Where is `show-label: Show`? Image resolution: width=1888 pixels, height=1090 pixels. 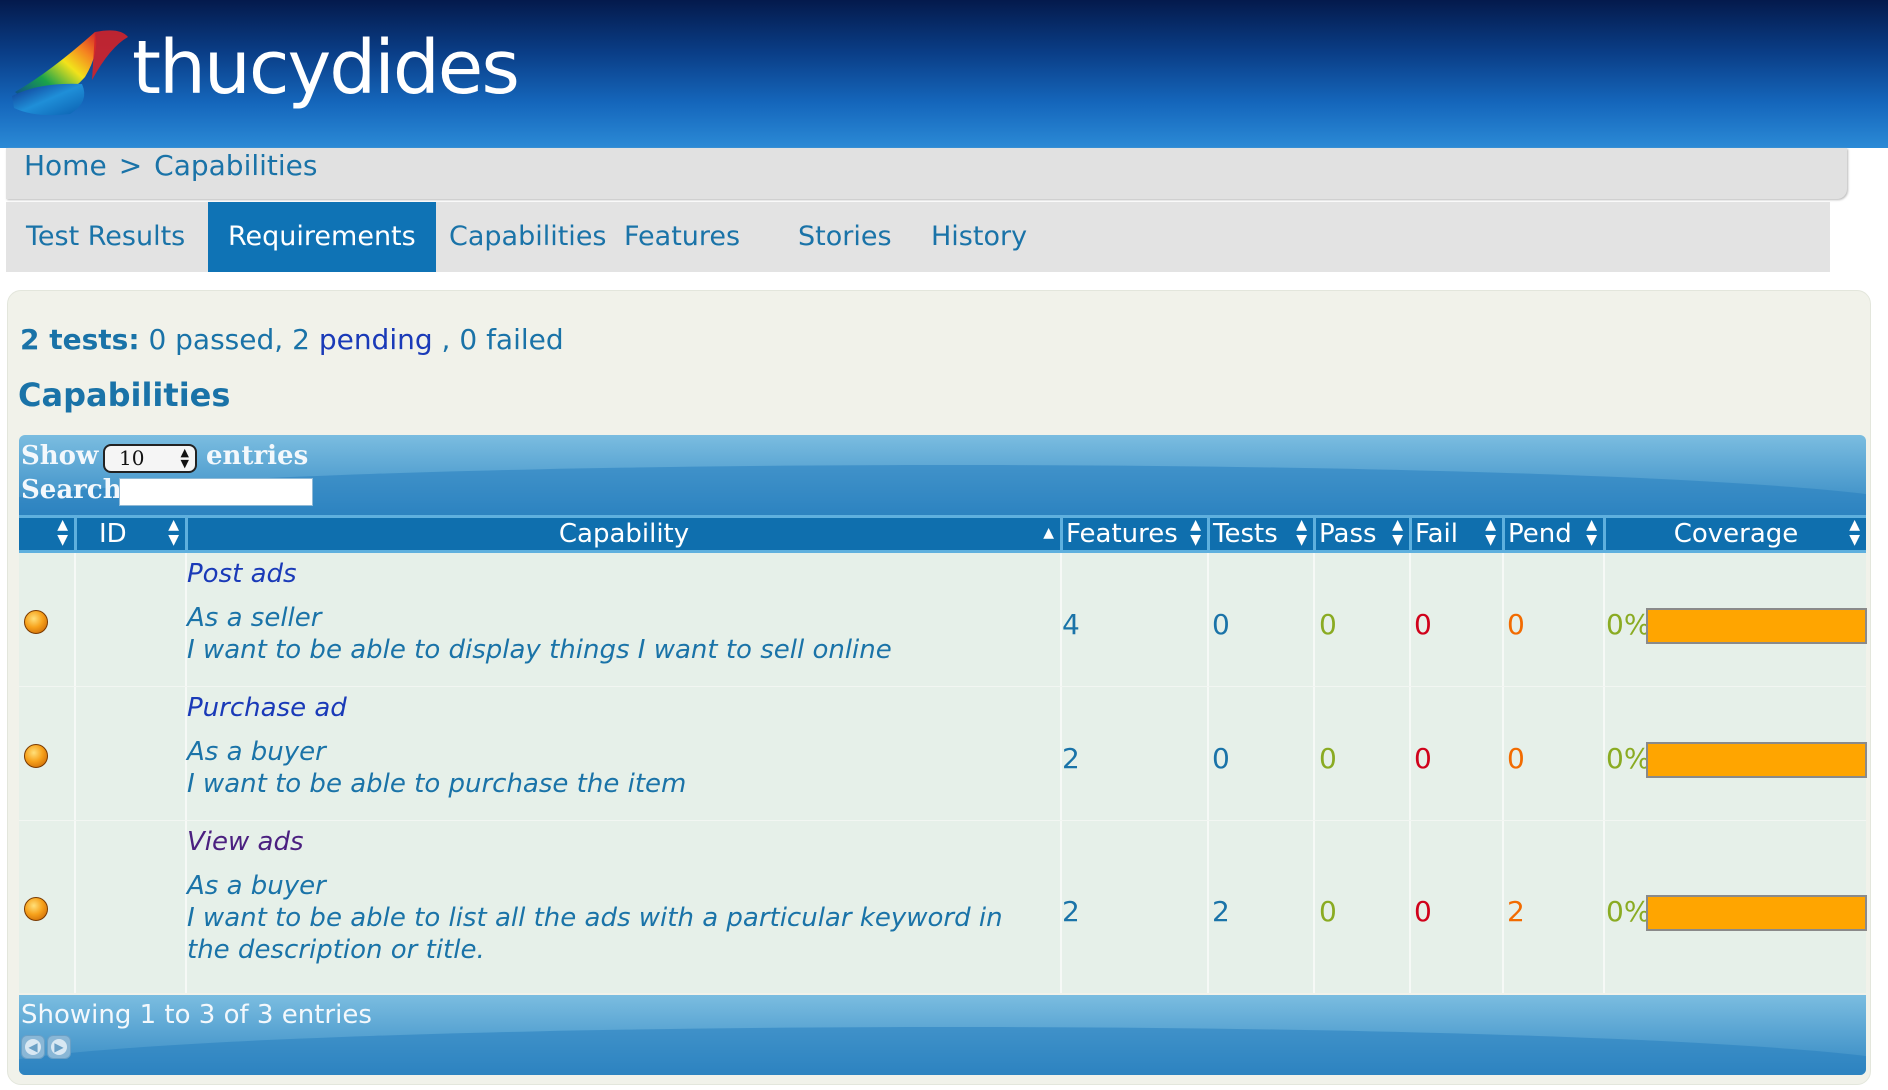
show-label: Show is located at coordinates (60, 456).